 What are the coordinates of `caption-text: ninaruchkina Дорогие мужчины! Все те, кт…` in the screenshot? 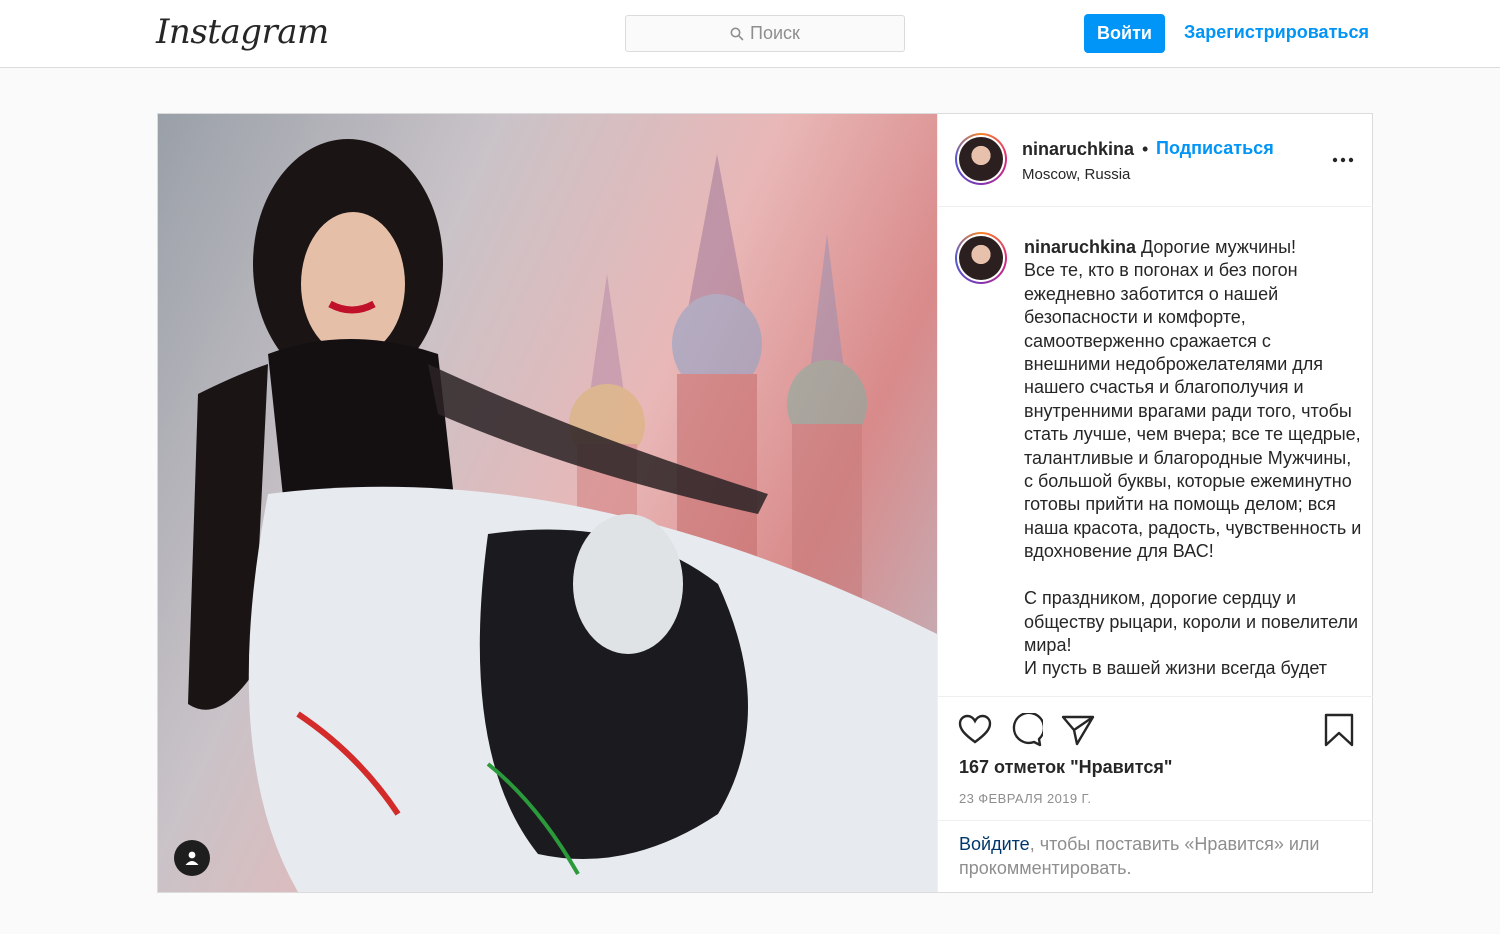 It's located at (1193, 458).